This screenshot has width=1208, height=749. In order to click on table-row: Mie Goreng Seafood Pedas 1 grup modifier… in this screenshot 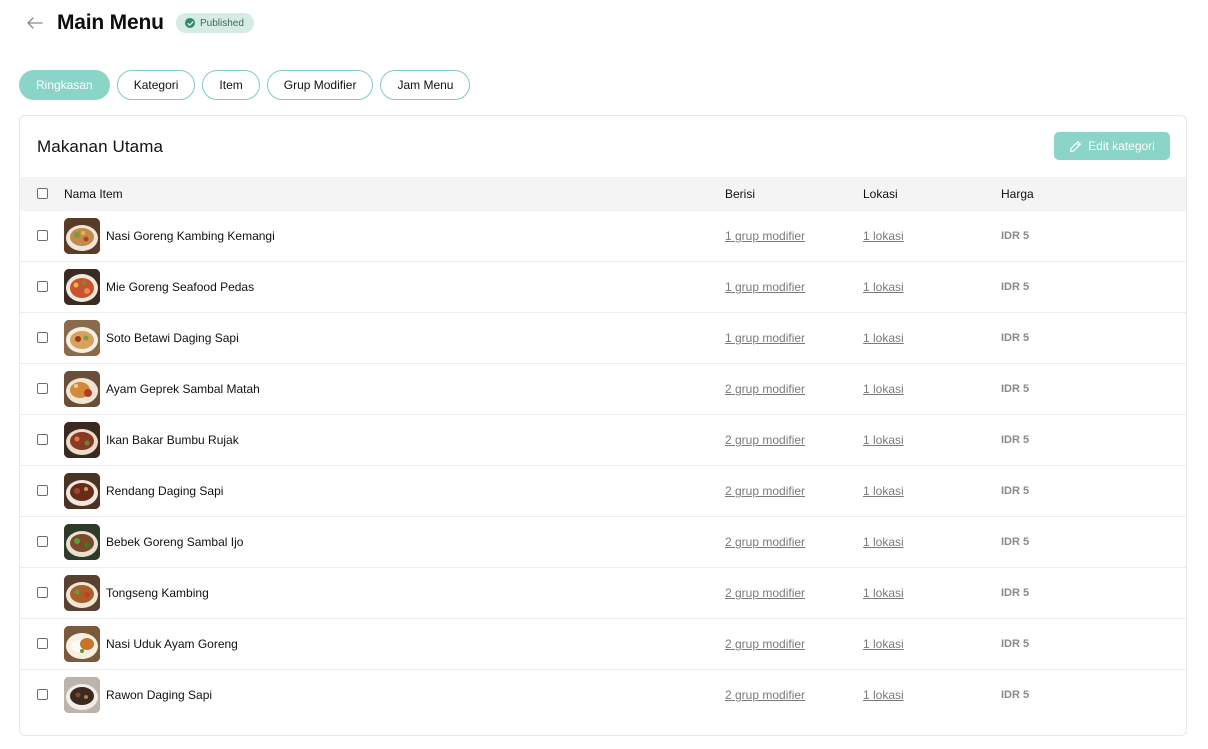, I will do `click(603, 287)`.